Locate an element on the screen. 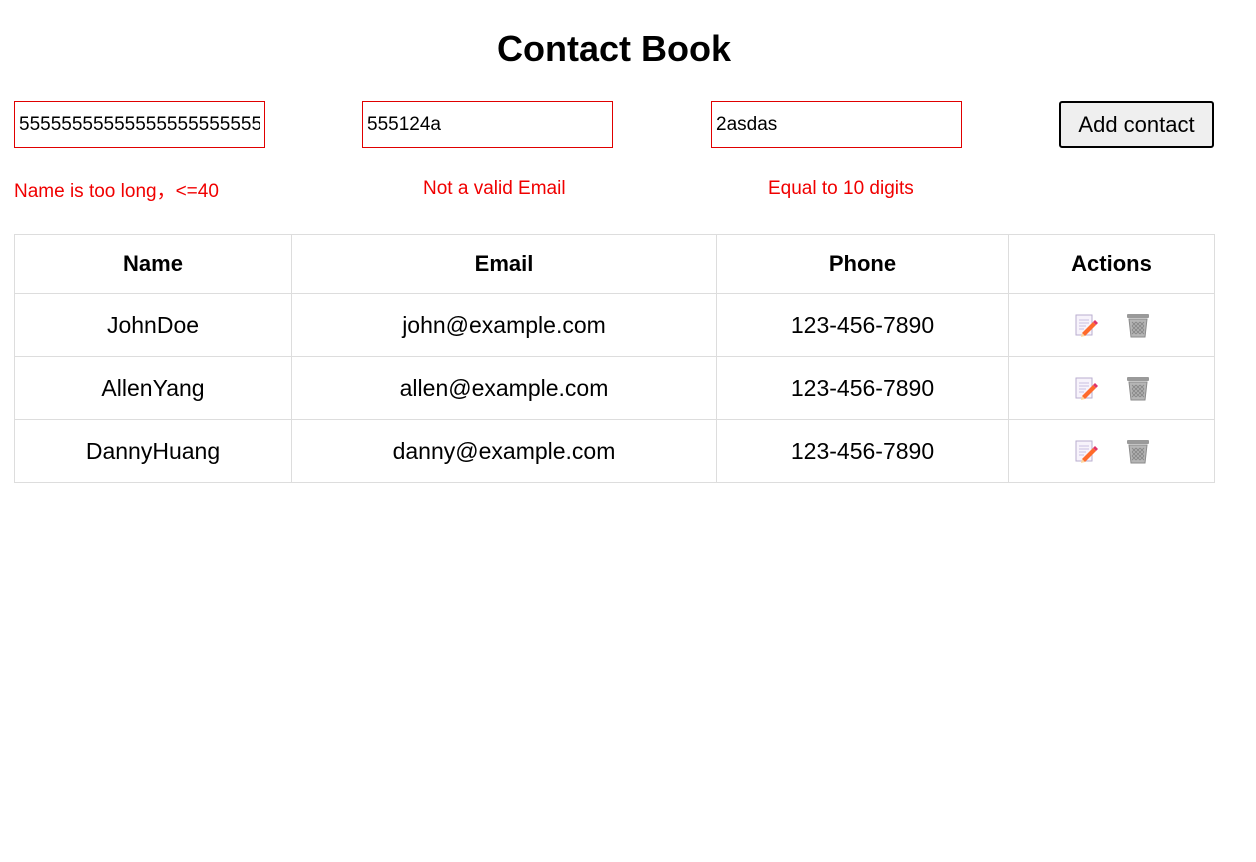 The image size is (1256, 862). table-header-row: Name Email Phone Actions is located at coordinates (614, 264).